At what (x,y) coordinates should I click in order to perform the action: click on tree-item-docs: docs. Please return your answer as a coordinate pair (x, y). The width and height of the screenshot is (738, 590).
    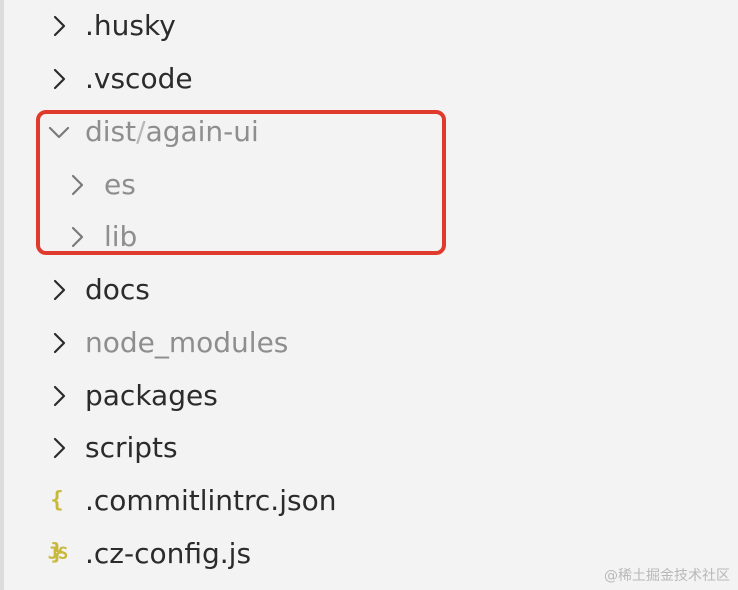
    Looking at the image, I should click on (369, 290).